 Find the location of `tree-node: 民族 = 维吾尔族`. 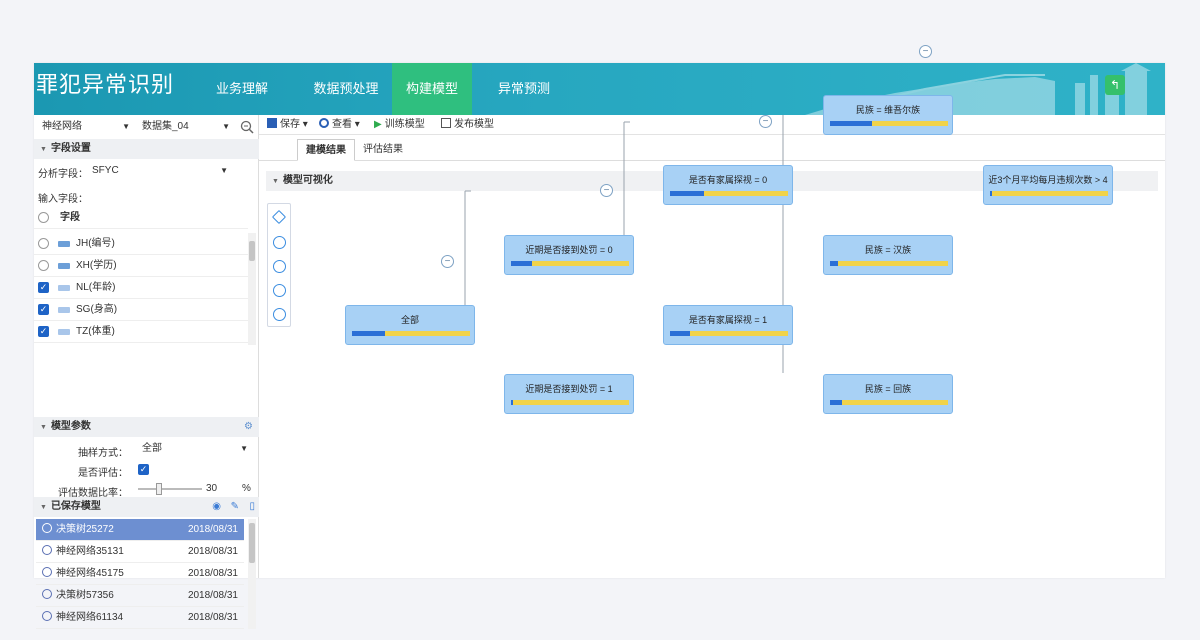

tree-node: 民族 = 维吾尔族 is located at coordinates (888, 115).